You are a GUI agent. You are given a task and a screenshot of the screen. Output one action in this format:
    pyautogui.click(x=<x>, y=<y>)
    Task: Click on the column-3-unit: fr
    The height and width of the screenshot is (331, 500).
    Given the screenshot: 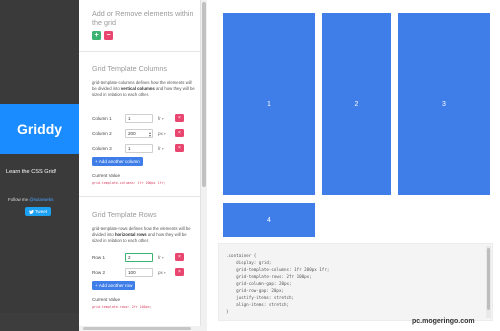 What is the action you would take?
    pyautogui.click(x=159, y=148)
    